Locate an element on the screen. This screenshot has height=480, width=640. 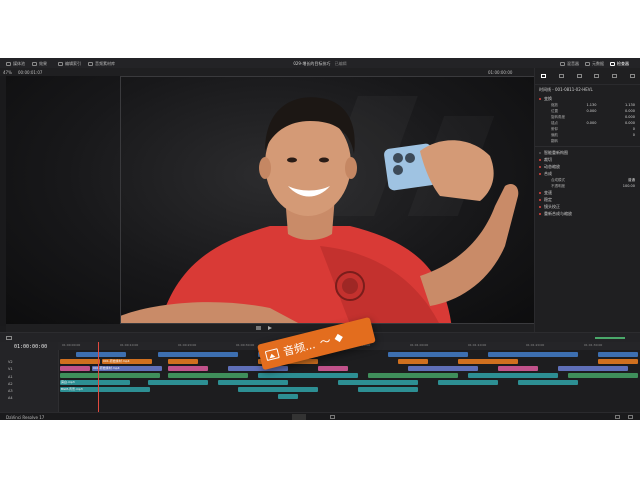
section-transform: 变换 is located at coordinates (587, 98).